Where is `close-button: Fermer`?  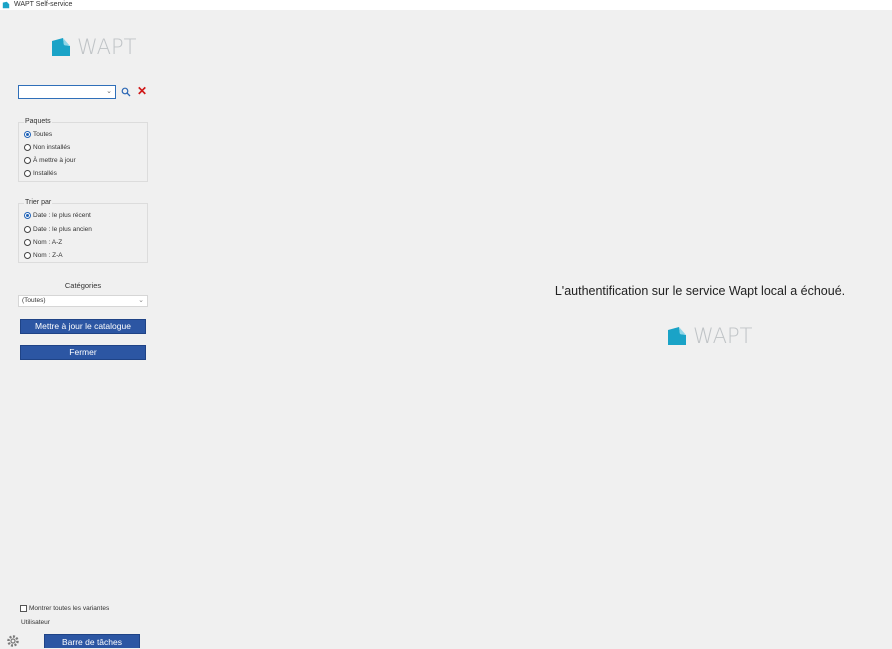
close-button: Fermer is located at coordinates (83, 352).